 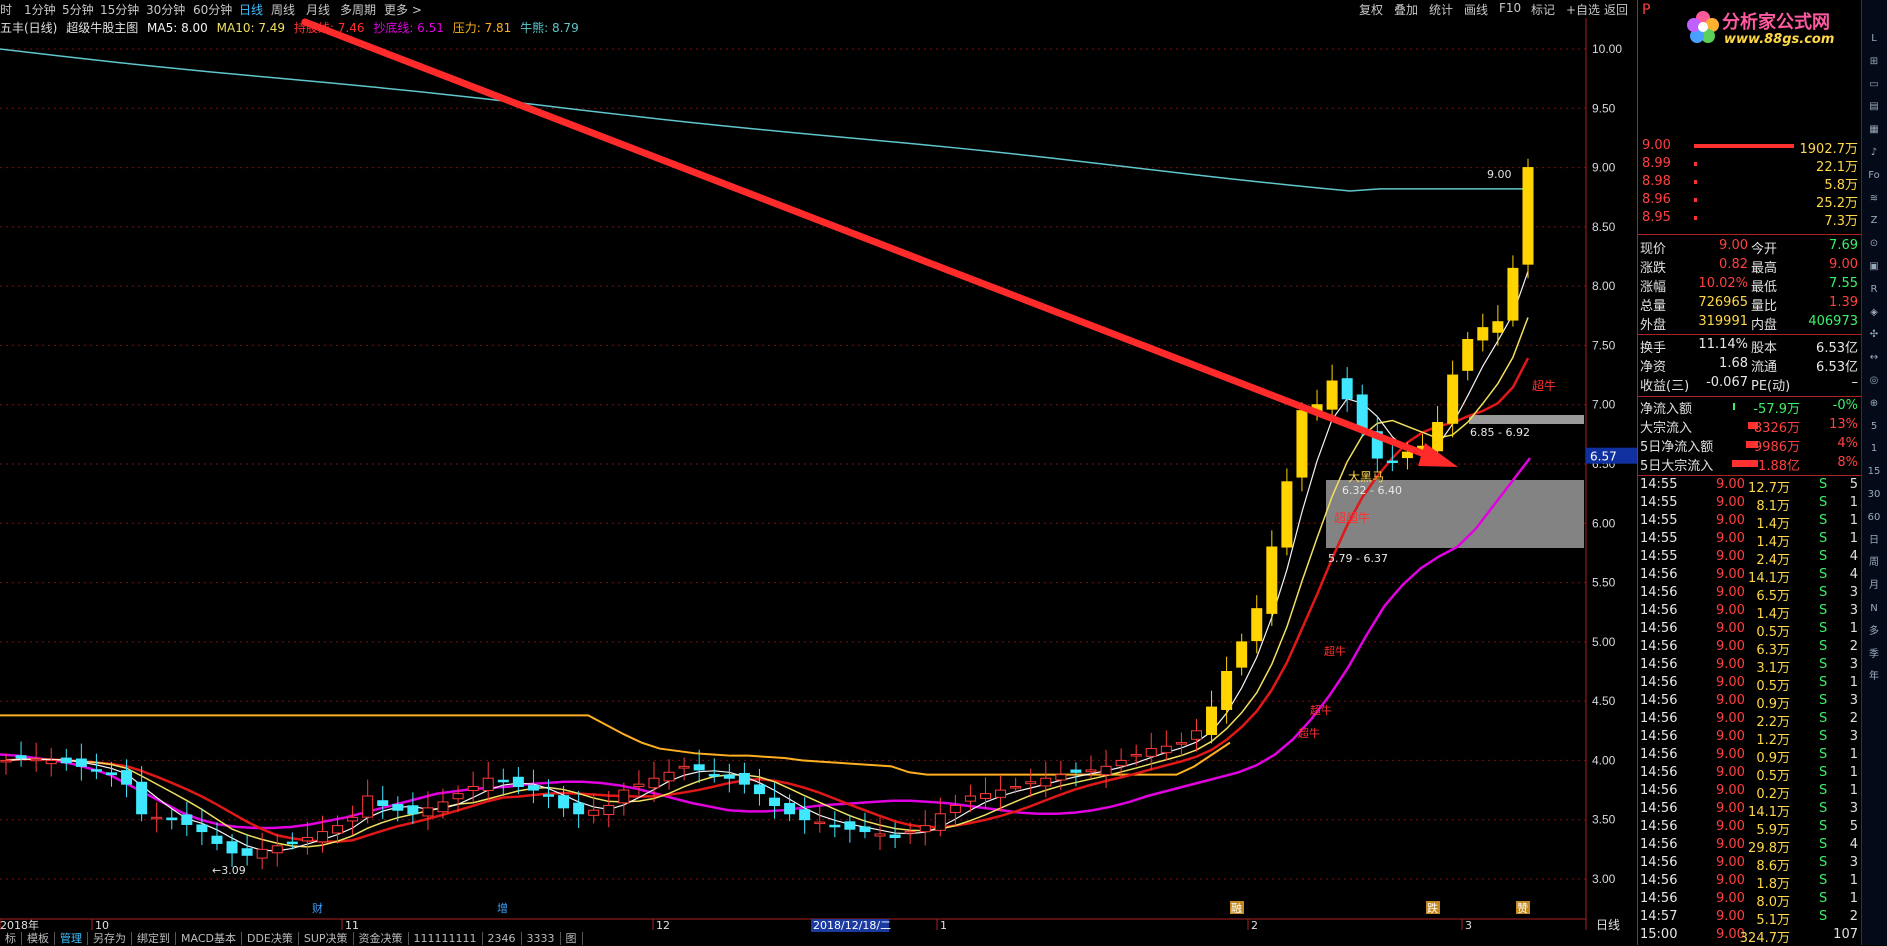 I want to click on side-tool-icon: ▣, so click(x=1874, y=267).